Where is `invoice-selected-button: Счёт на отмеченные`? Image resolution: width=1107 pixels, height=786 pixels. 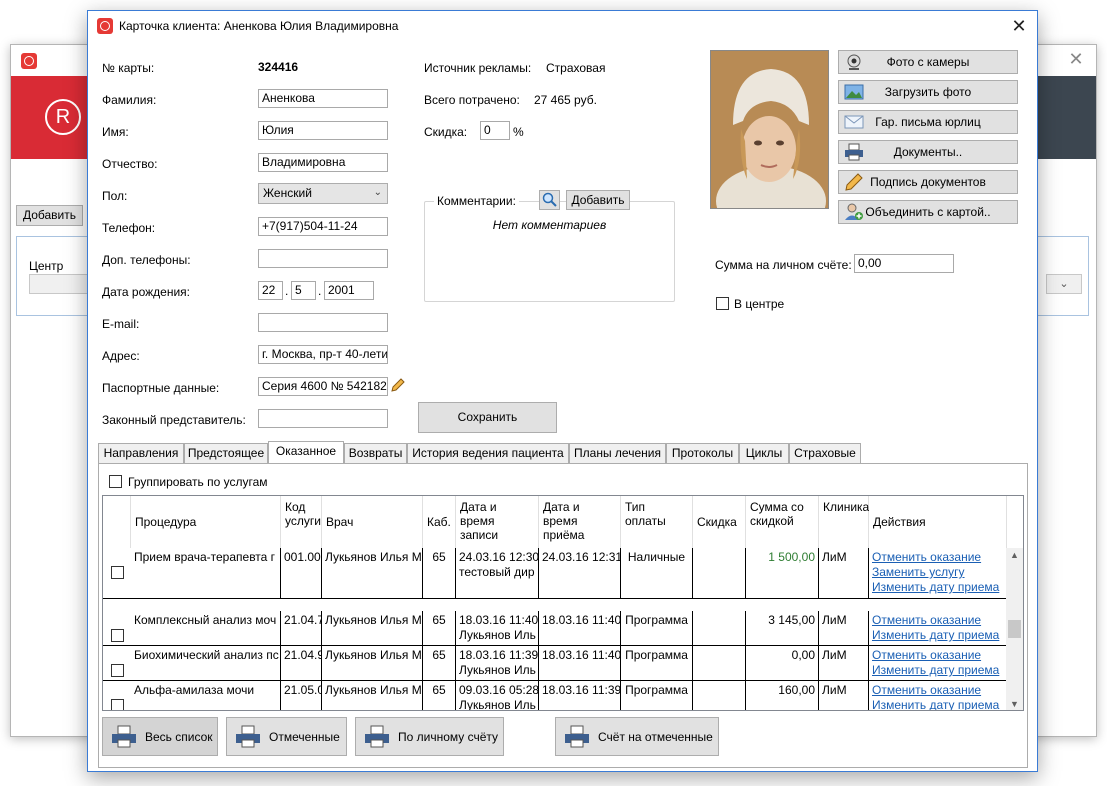
invoice-selected-button: Счёт на отмеченные is located at coordinates (637, 736).